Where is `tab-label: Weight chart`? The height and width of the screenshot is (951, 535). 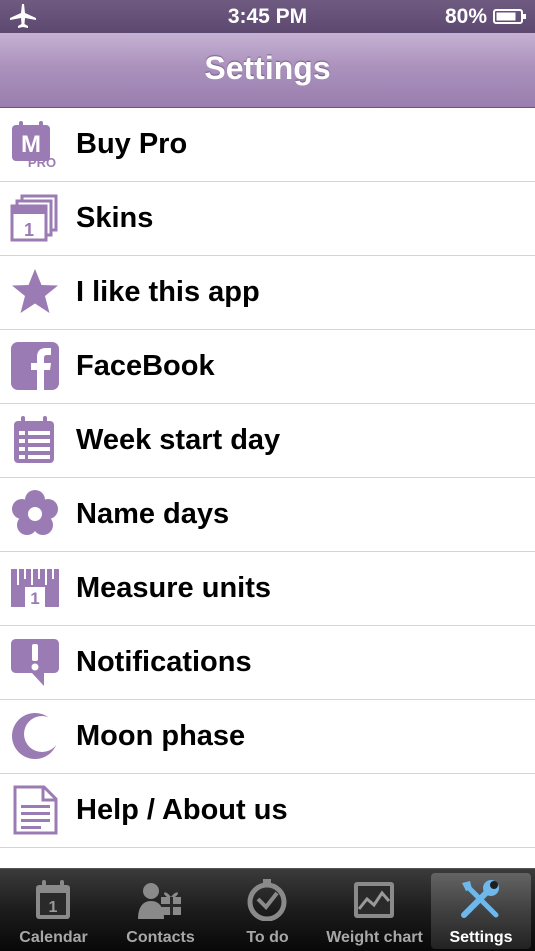
tab-label: Weight chart is located at coordinates (374, 937).